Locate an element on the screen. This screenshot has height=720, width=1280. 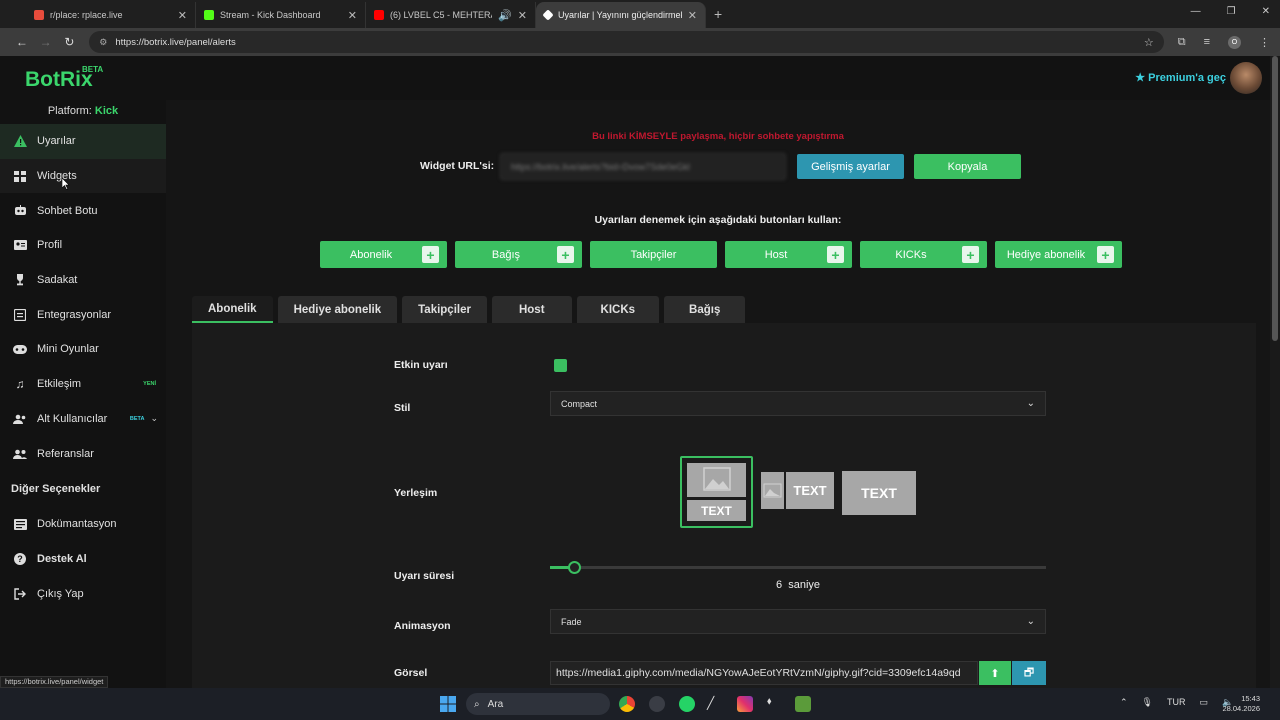
extensions-icon: ⧉ is located at coordinates (1182, 42).